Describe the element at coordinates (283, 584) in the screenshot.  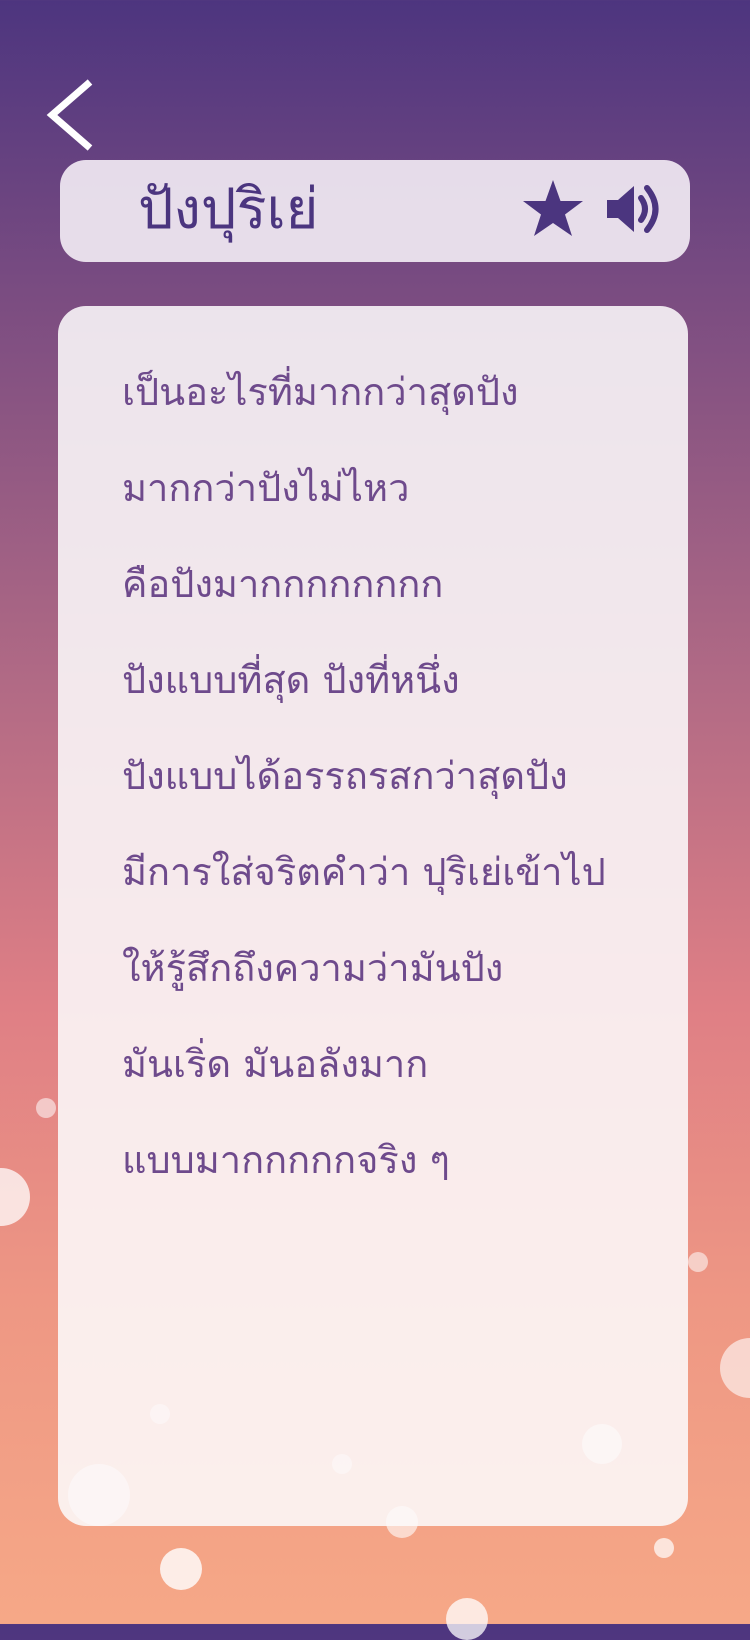
I see `definition-line: คือปังมากกกกกกกก` at that location.